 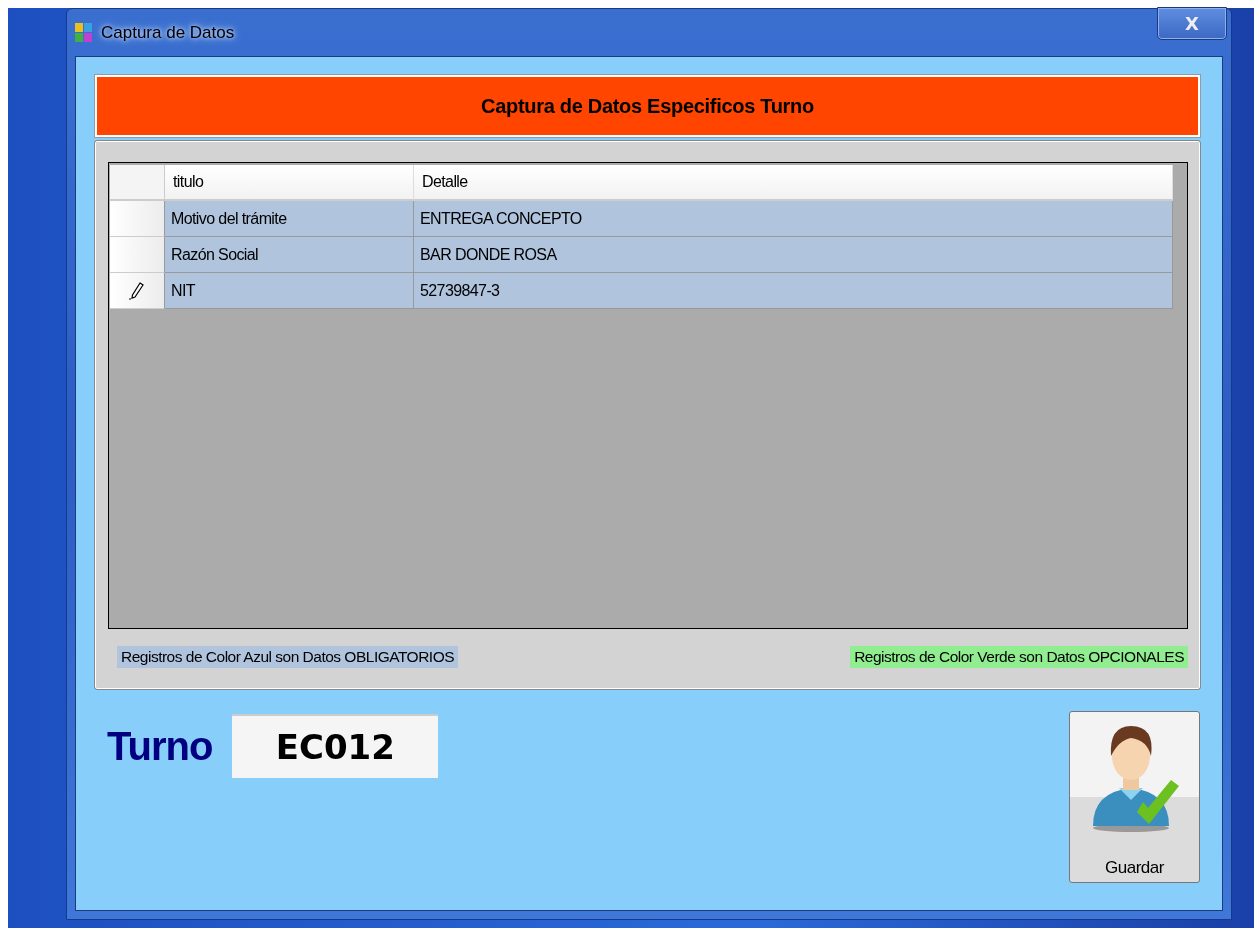 I want to click on table-cell: 52739847-3, so click(x=793, y=291).